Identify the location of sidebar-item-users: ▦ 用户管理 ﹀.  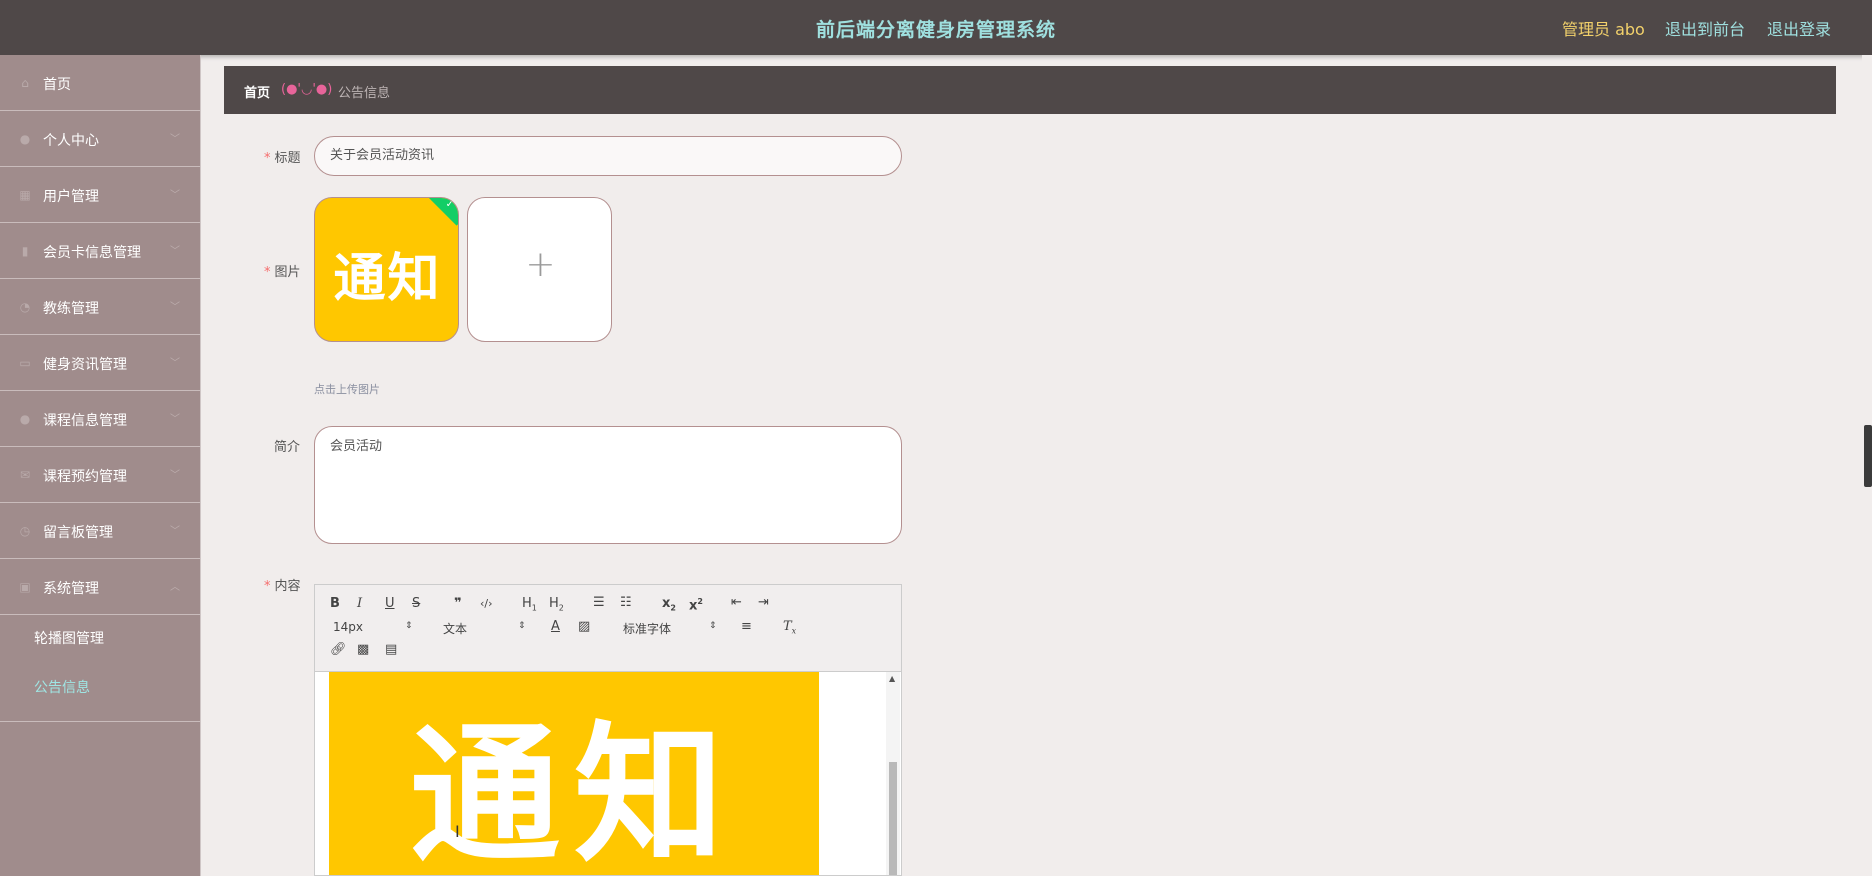
(100, 195).